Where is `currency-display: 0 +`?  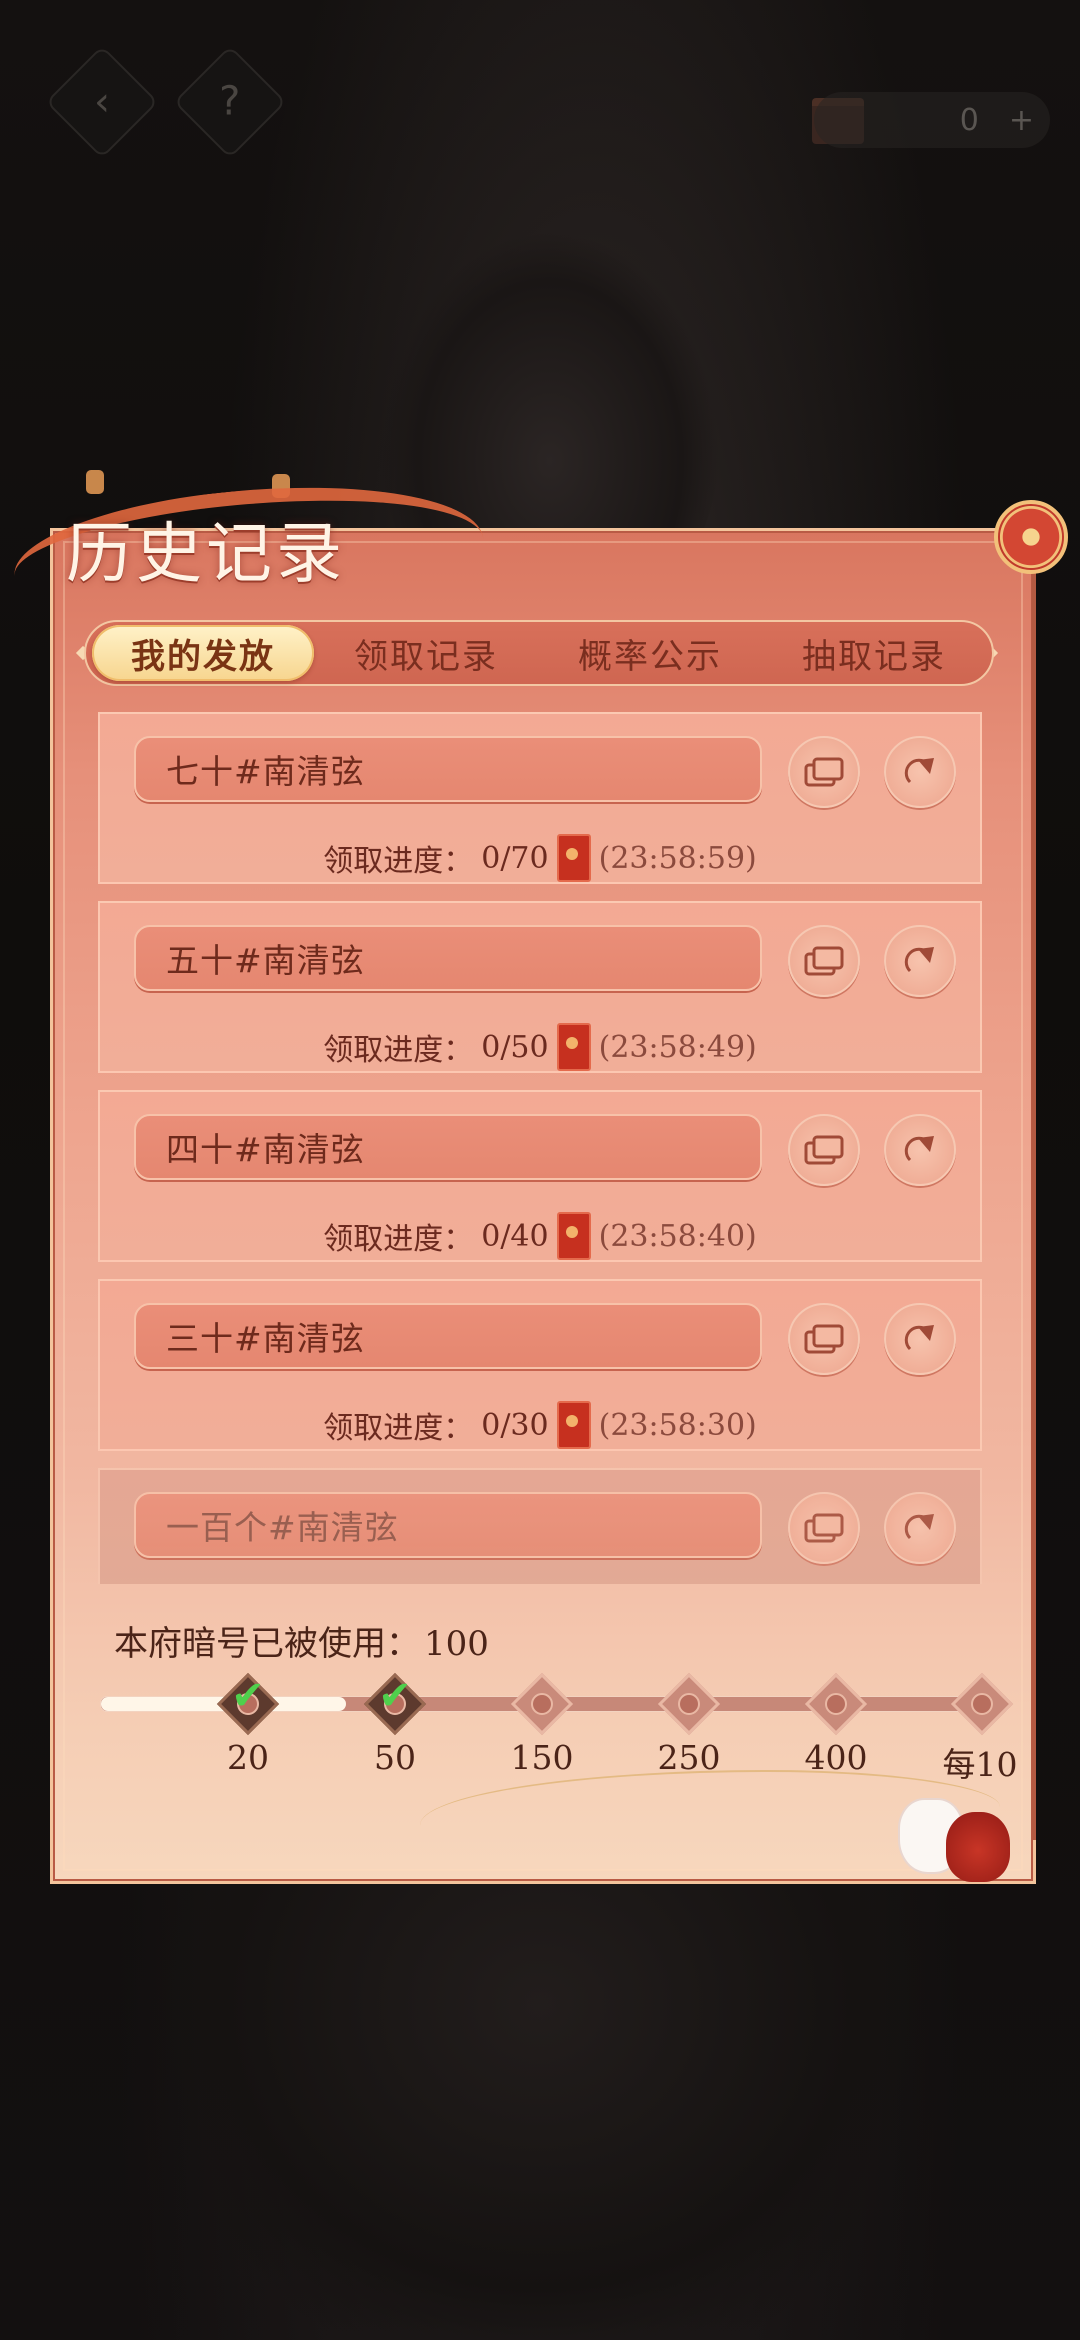
currency-display: 0 + is located at coordinates (932, 120).